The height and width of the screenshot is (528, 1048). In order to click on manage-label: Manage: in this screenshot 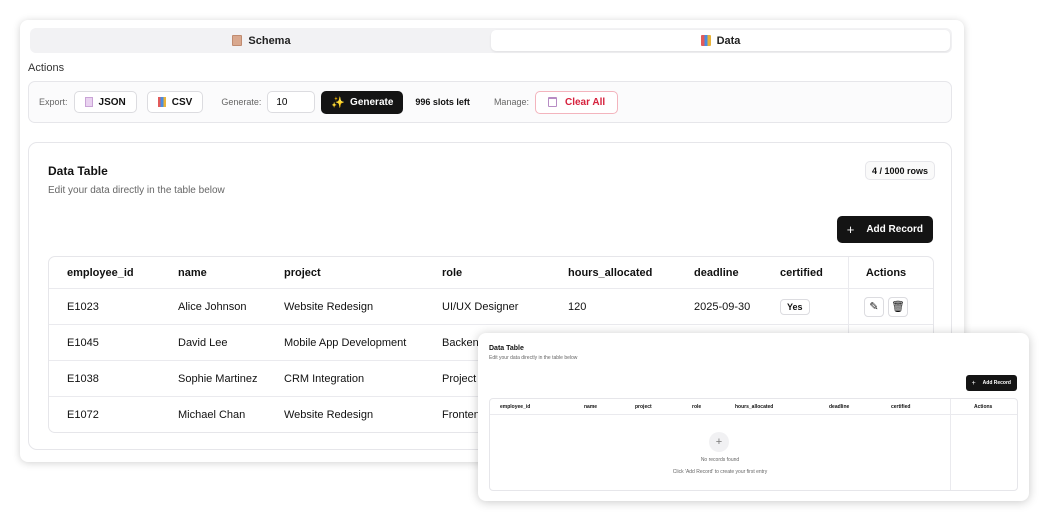, I will do `click(511, 102)`.